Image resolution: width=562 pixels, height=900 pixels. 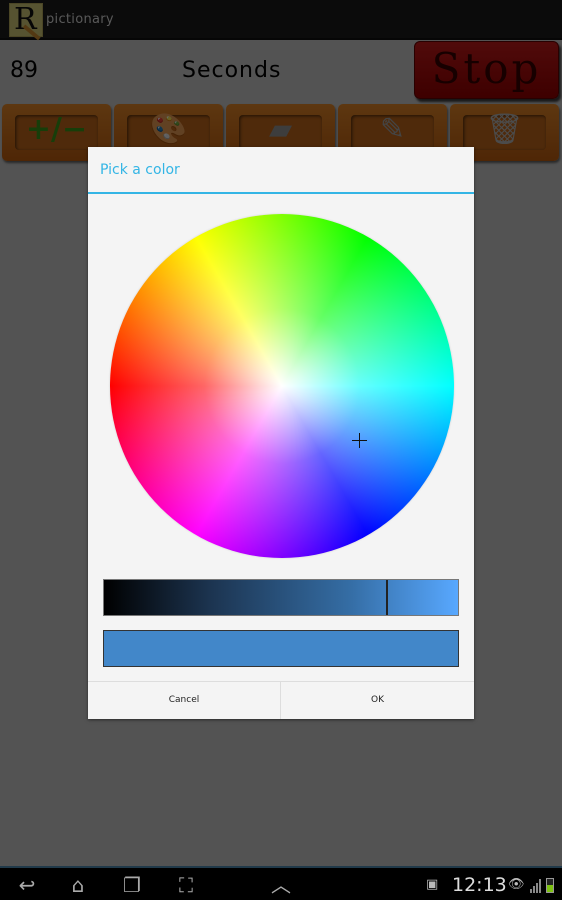 I want to click on dialog-buttons: Cancel OK, so click(x=281, y=700).